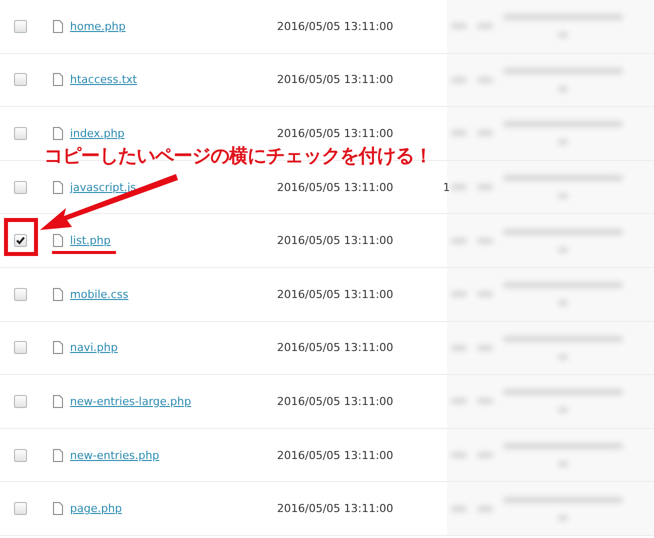  Describe the element at coordinates (90, 241) in the screenshot. I see `file-link: list.php` at that location.